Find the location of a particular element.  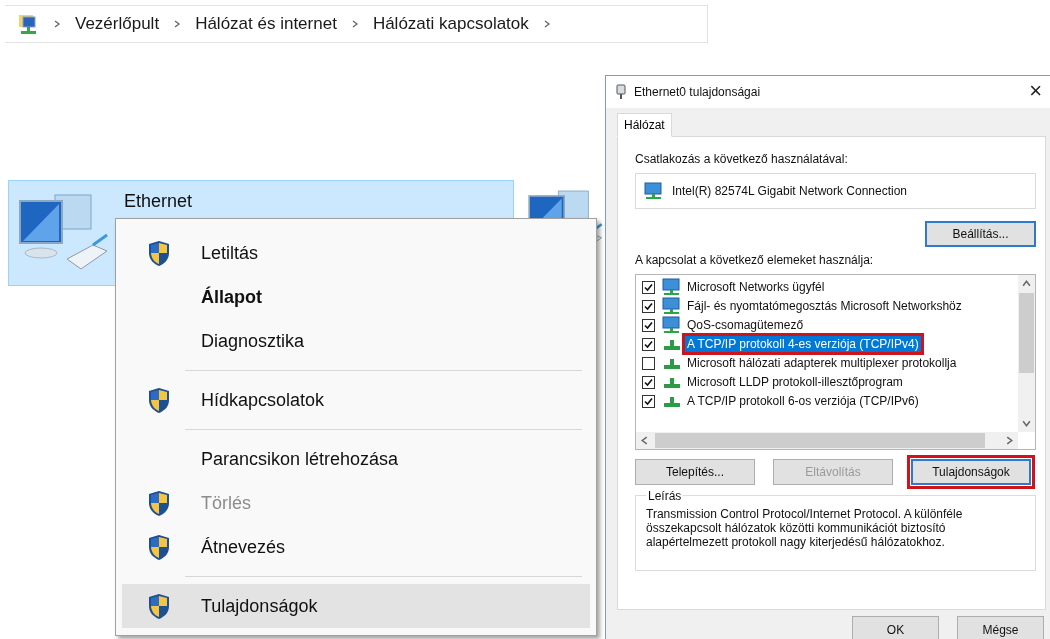

description-text: Transmission Control Protocol/Internet Protocol. A különféle összekapcsolt hálózatok közötti kommunikációt biztosító alapértelmezett protokoll nagy kiterjedésű hálózatokhoz. is located at coordinates (805, 527).